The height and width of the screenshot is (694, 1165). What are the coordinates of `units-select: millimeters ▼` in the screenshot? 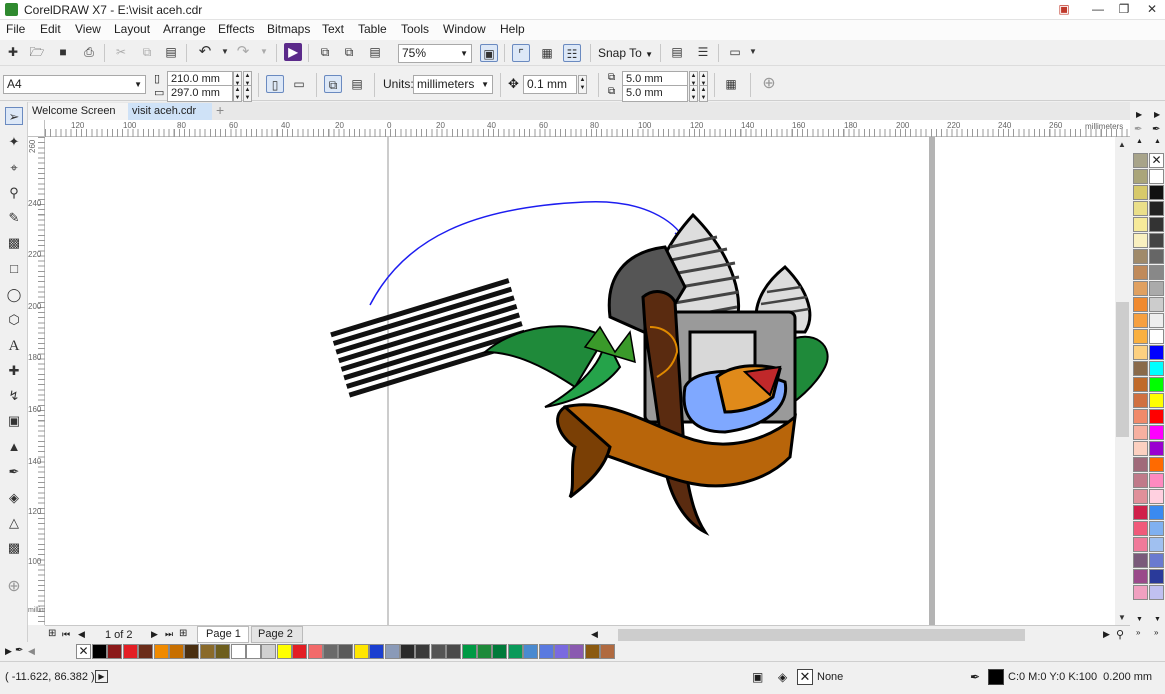 It's located at (453, 84).